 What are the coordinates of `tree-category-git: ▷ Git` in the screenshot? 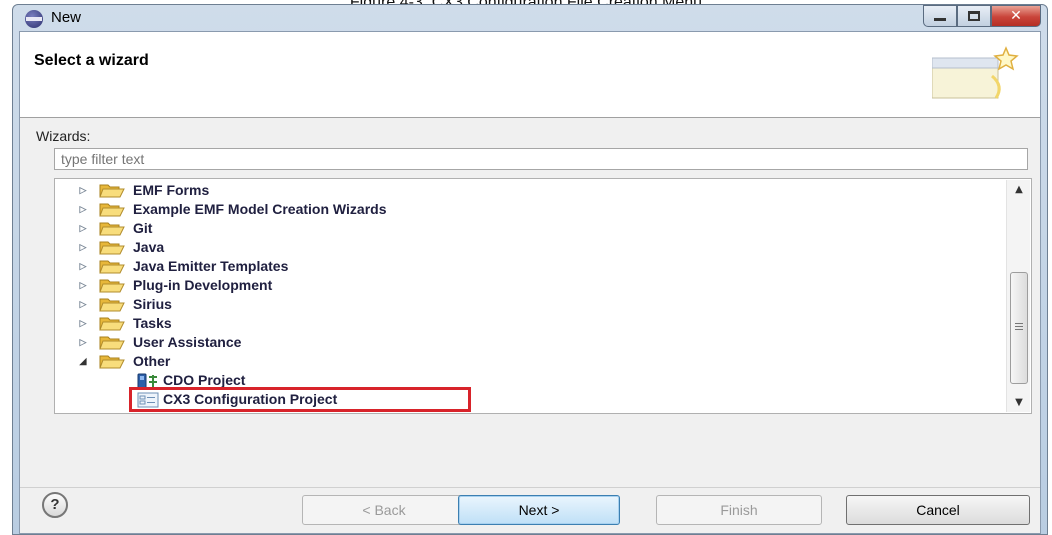 It's located at (529, 228).